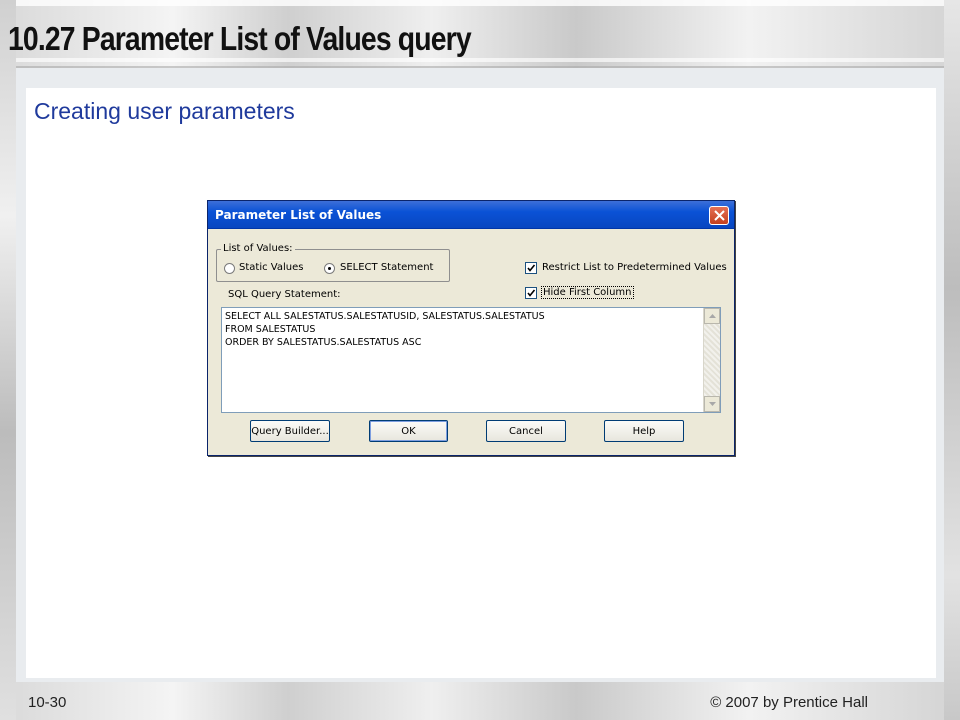 Image resolution: width=960 pixels, height=720 pixels. Describe the element at coordinates (644, 431) in the screenshot. I see `help-button: Help` at that location.